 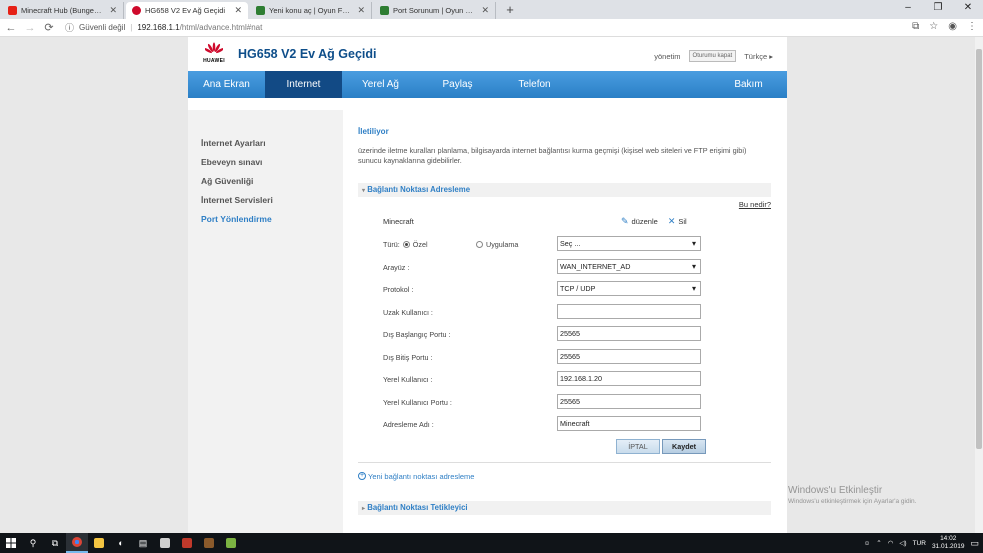 I want to click on mapping-name-row: Adresleme Adı : Minecraft, so click(x=564, y=424).